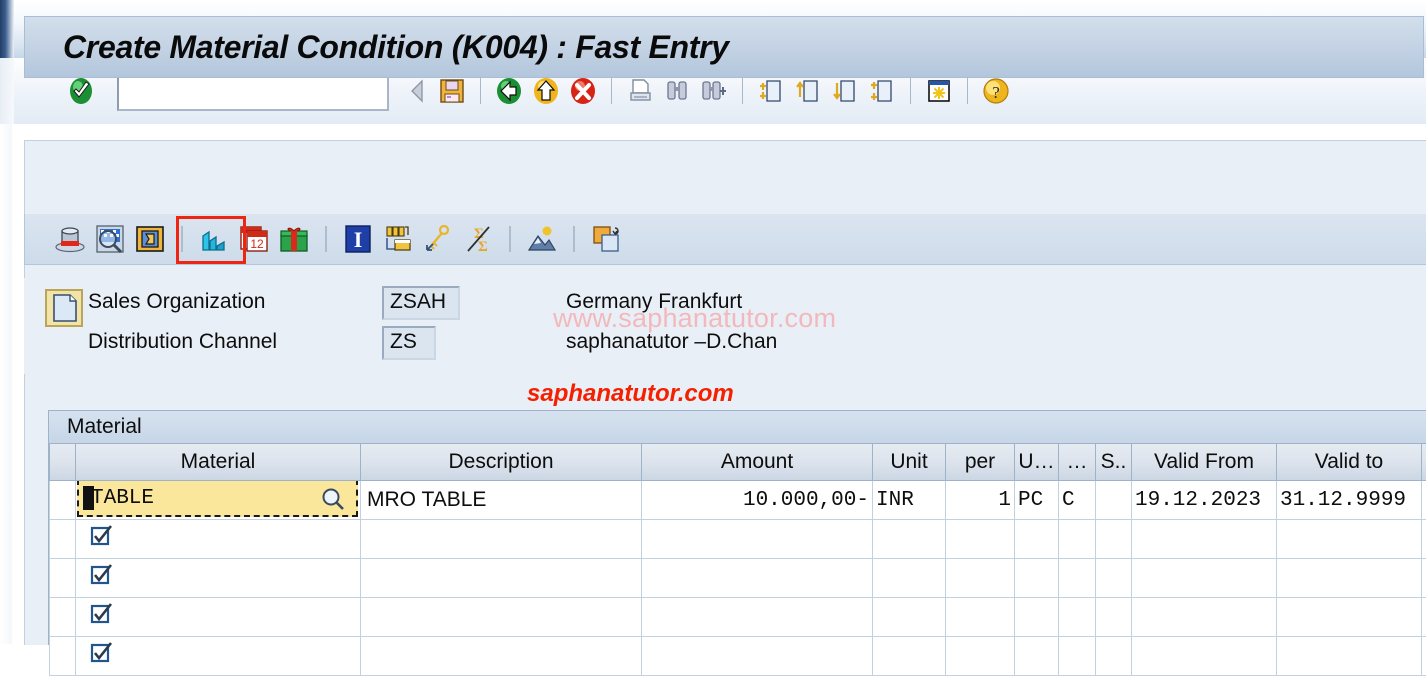 This screenshot has width=1426, height=676. I want to click on copy-rules-icon, so click(606, 239).